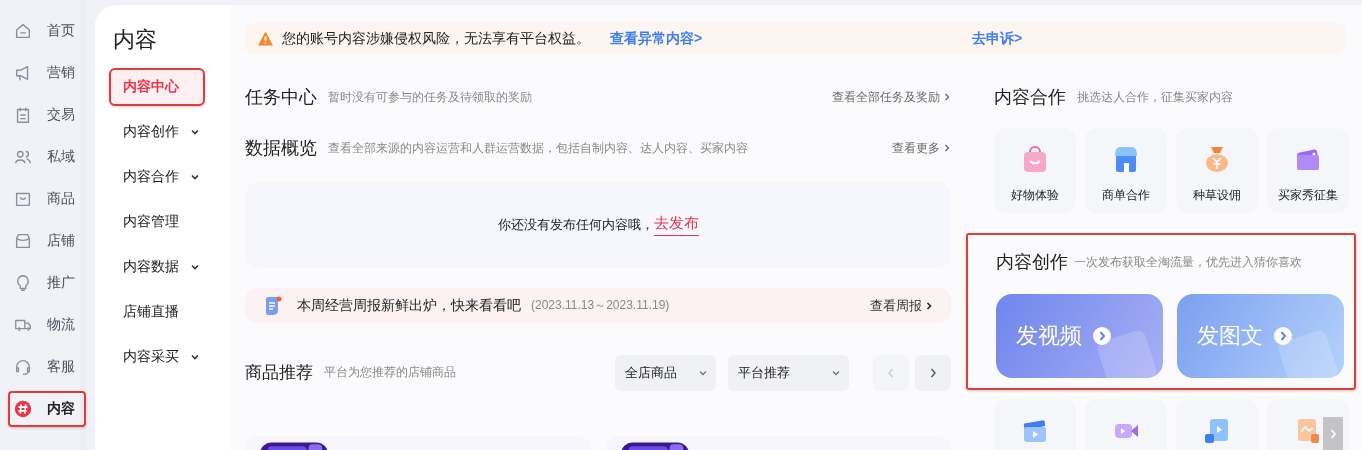 The width and height of the screenshot is (1362, 450). Describe the element at coordinates (23, 367) in the screenshot. I see `headset-icon` at that location.